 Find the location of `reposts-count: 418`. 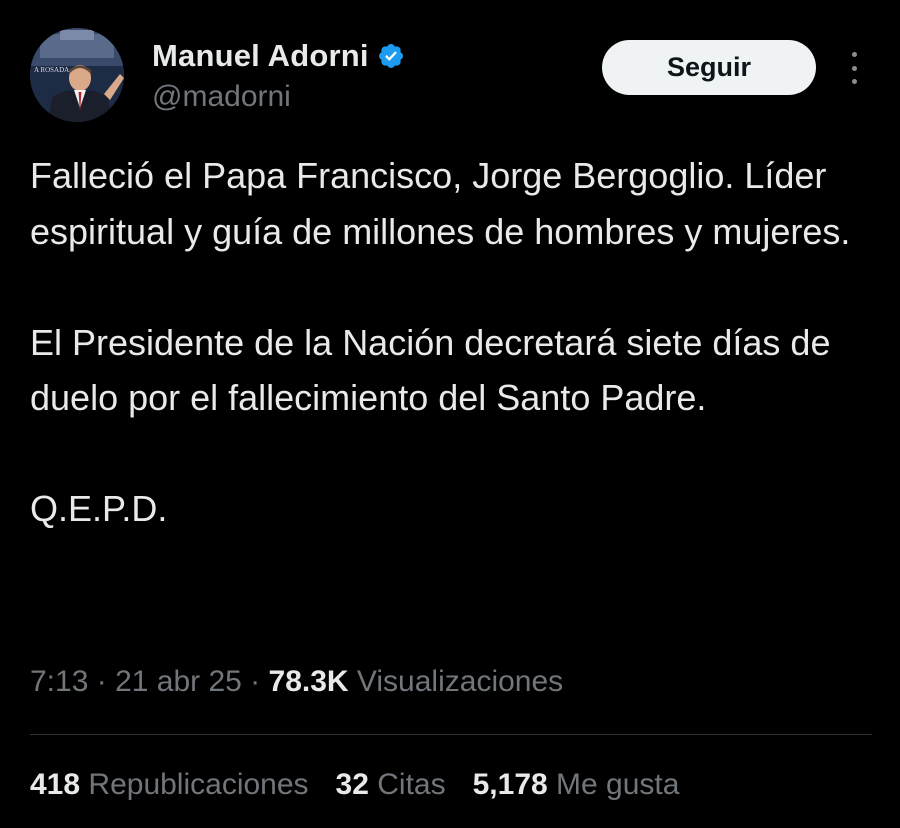

reposts-count: 418 is located at coordinates (55, 784).